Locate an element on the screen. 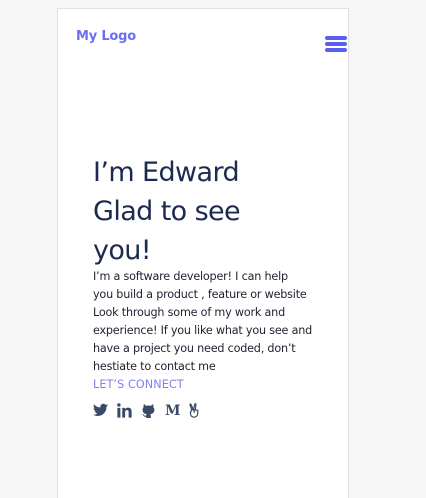 The width and height of the screenshot is (426, 498). linkedin-icon is located at coordinates (124, 410).